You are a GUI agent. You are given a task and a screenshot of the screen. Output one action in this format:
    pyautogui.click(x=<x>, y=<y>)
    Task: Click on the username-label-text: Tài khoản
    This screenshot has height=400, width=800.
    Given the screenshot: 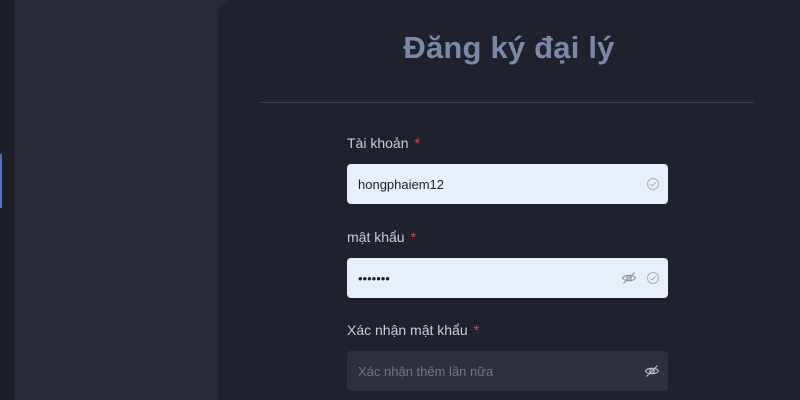 What is the action you would take?
    pyautogui.click(x=378, y=143)
    